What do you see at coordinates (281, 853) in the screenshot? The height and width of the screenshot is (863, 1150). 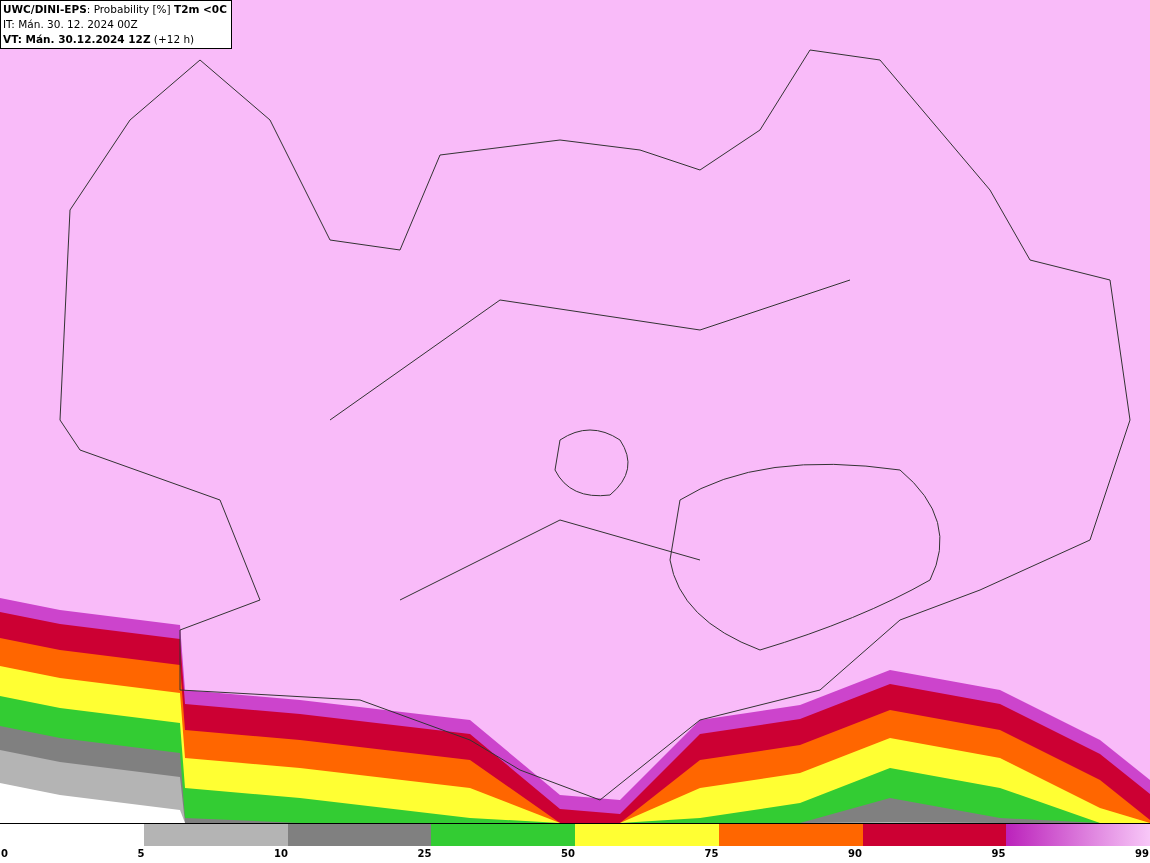 I see `legend-label: 10` at bounding box center [281, 853].